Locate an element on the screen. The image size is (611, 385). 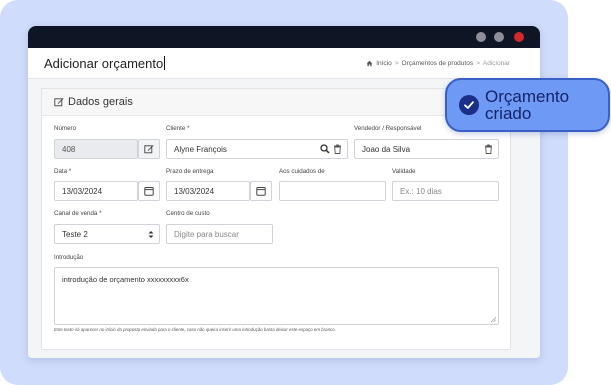
success-toast: Orçamento criado is located at coordinates (527, 105).